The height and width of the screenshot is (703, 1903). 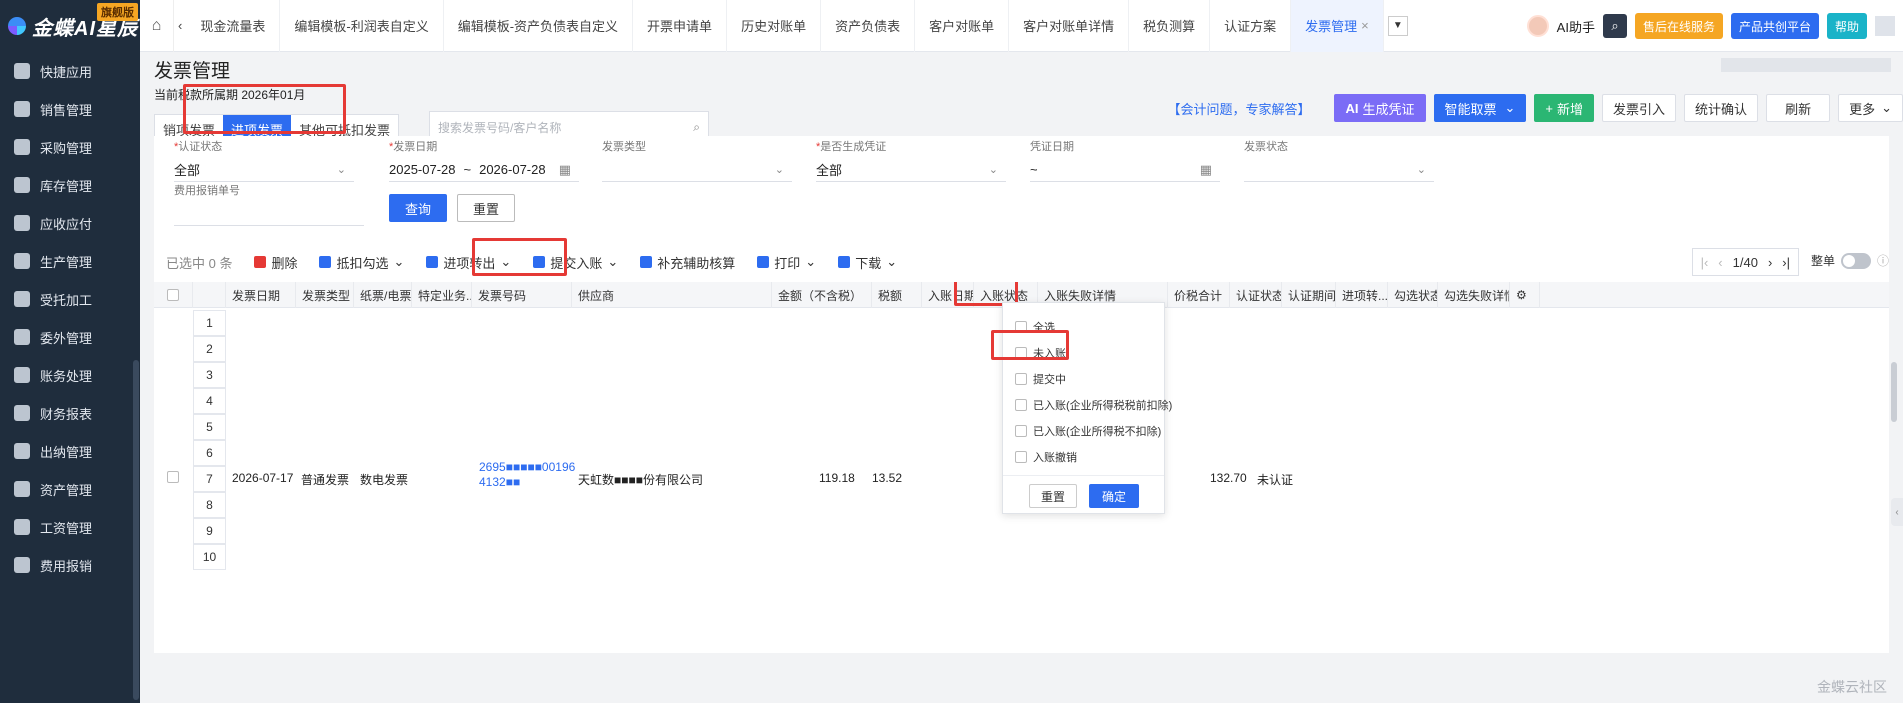 What do you see at coordinates (70, 109) in the screenshot?
I see `sidebar-item-1: 销售管理` at bounding box center [70, 109].